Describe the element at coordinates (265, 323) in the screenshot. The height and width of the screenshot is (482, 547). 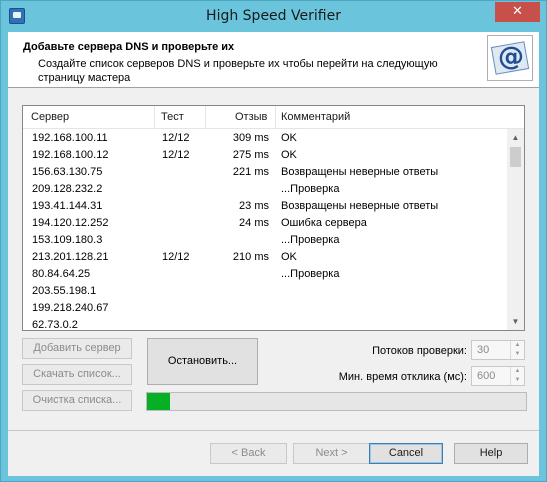
I see `table-row: 62.73.0.2` at that location.